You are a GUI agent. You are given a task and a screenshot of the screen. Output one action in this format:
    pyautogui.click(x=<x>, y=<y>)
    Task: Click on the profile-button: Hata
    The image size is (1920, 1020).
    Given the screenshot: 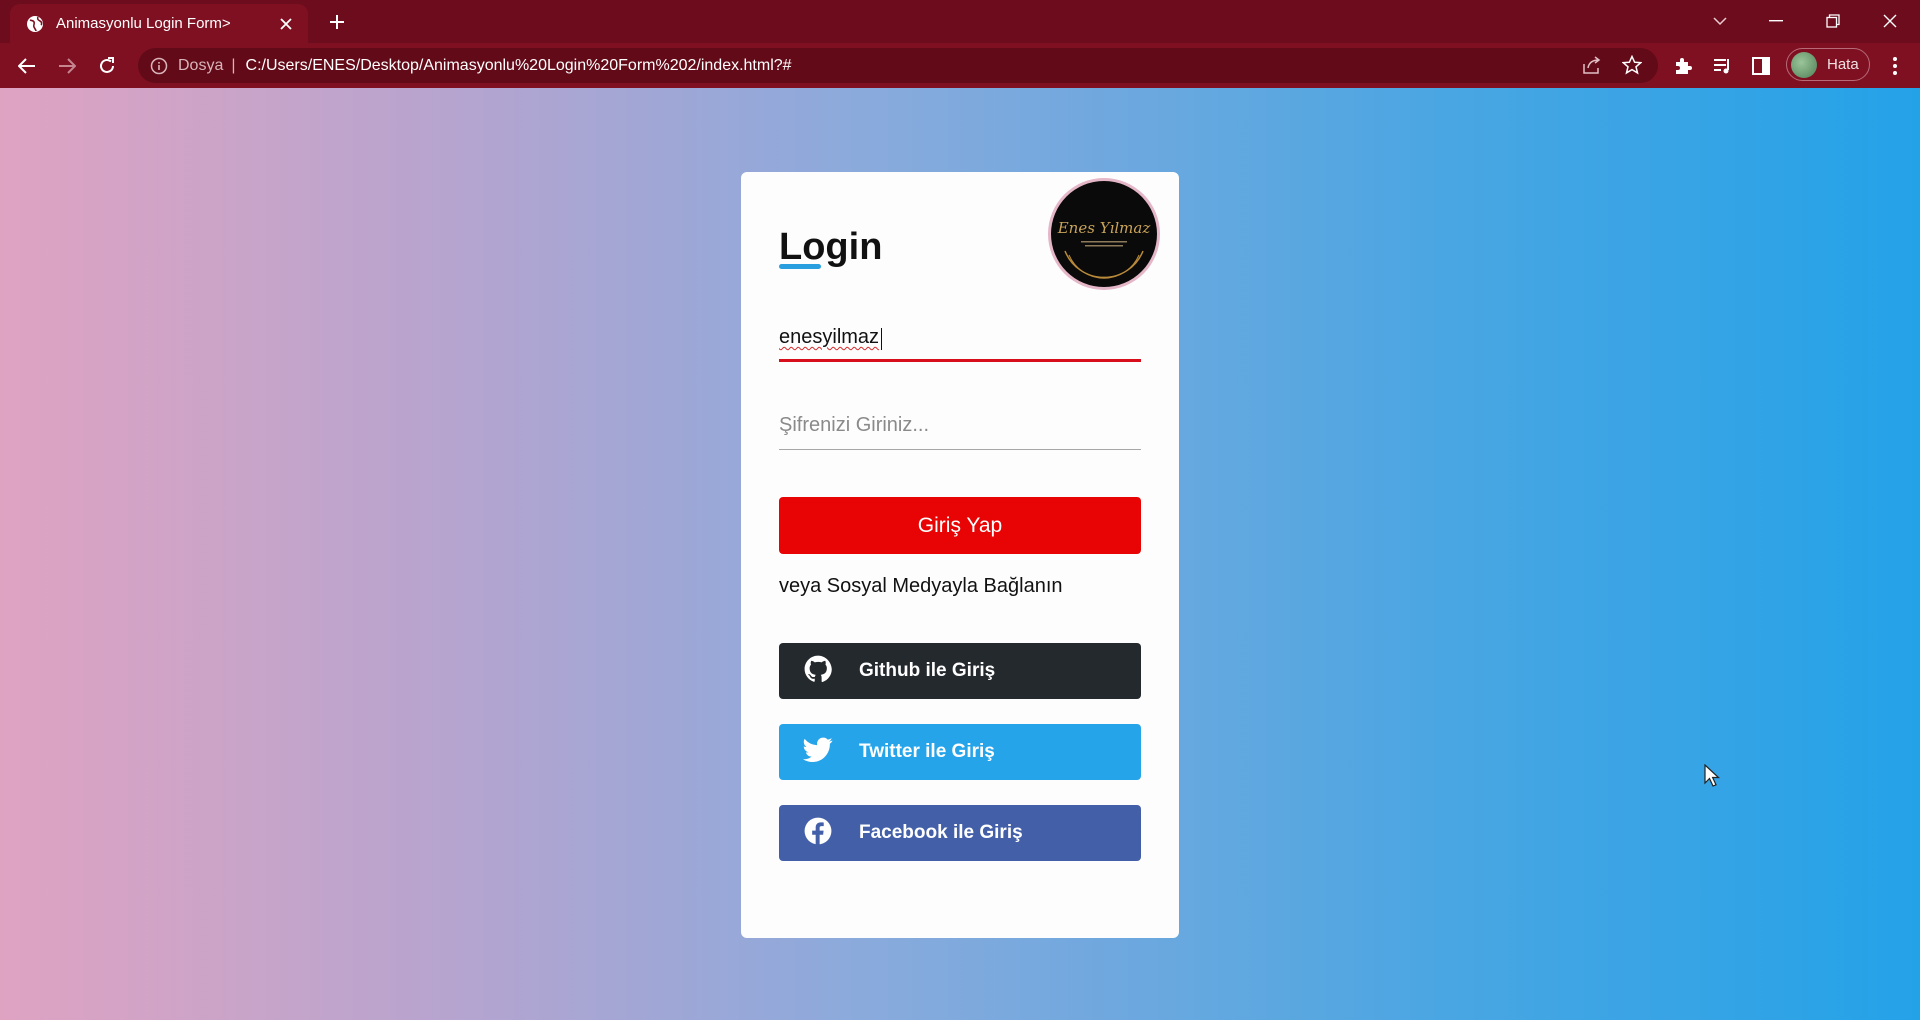 What is the action you would take?
    pyautogui.click(x=1828, y=64)
    